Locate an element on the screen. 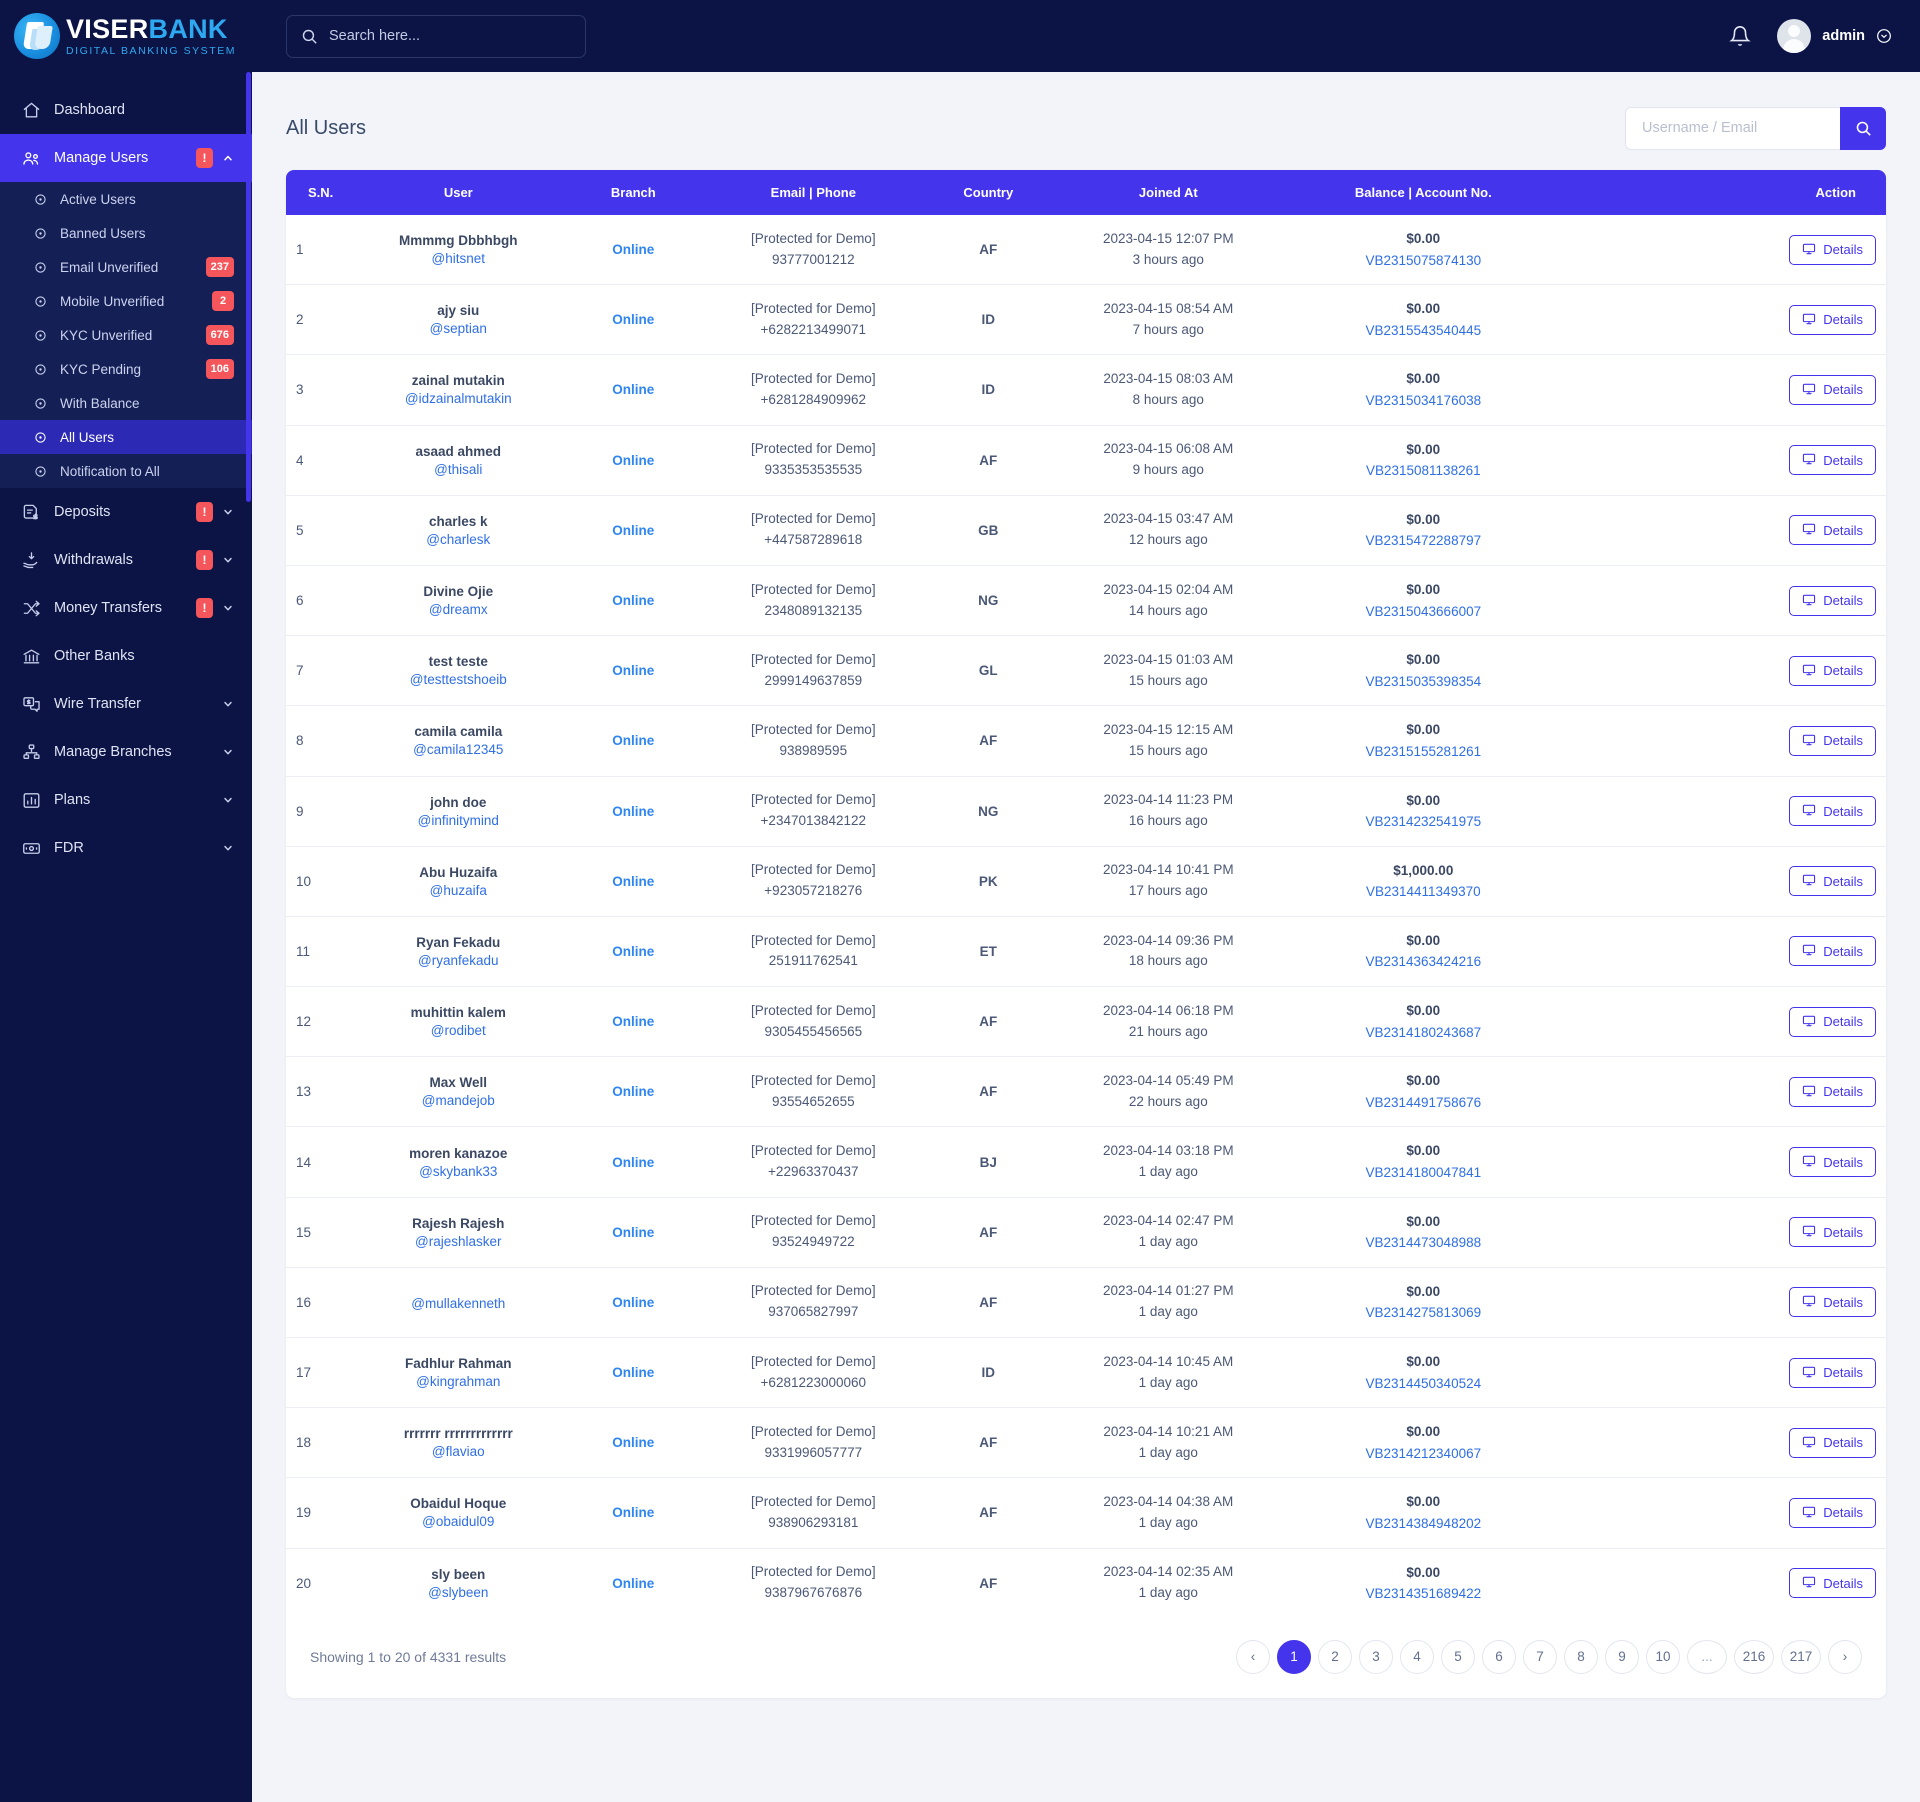  user-username-link: @slybeen is located at coordinates (458, 1592).